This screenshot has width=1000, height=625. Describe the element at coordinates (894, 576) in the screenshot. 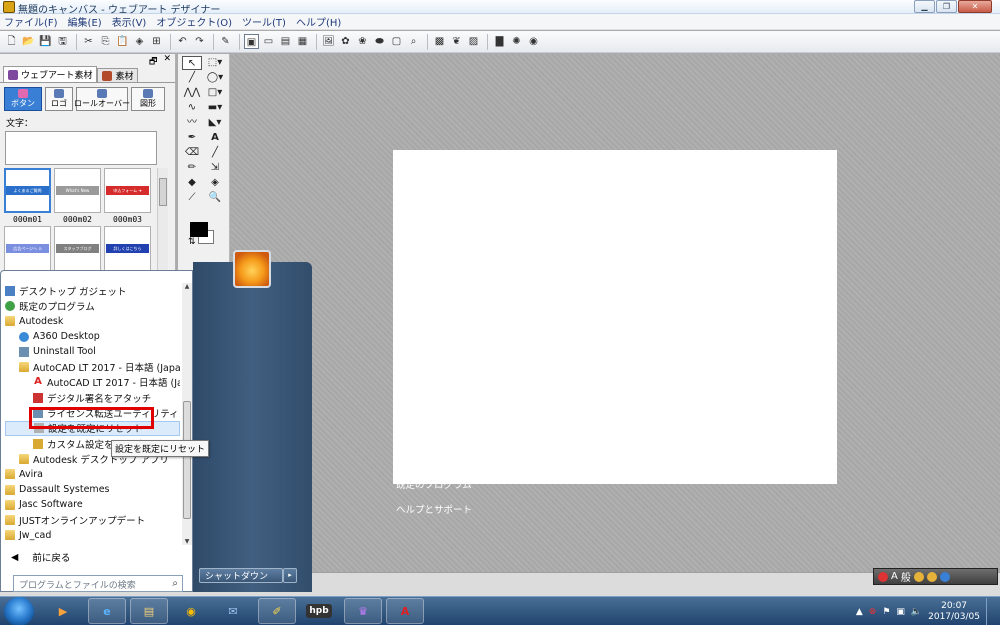

I see `ime-mode: A` at that location.